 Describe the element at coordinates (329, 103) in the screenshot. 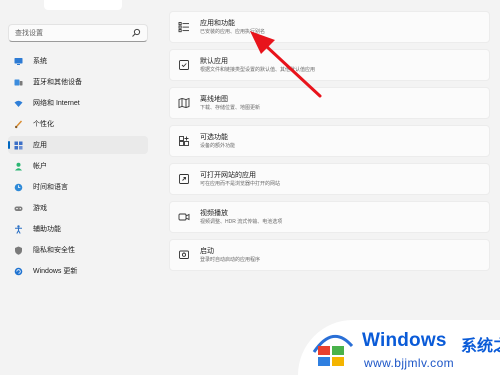

I see `offline-maps-card: 离线地图 下载、存储位置、地图更新` at that location.